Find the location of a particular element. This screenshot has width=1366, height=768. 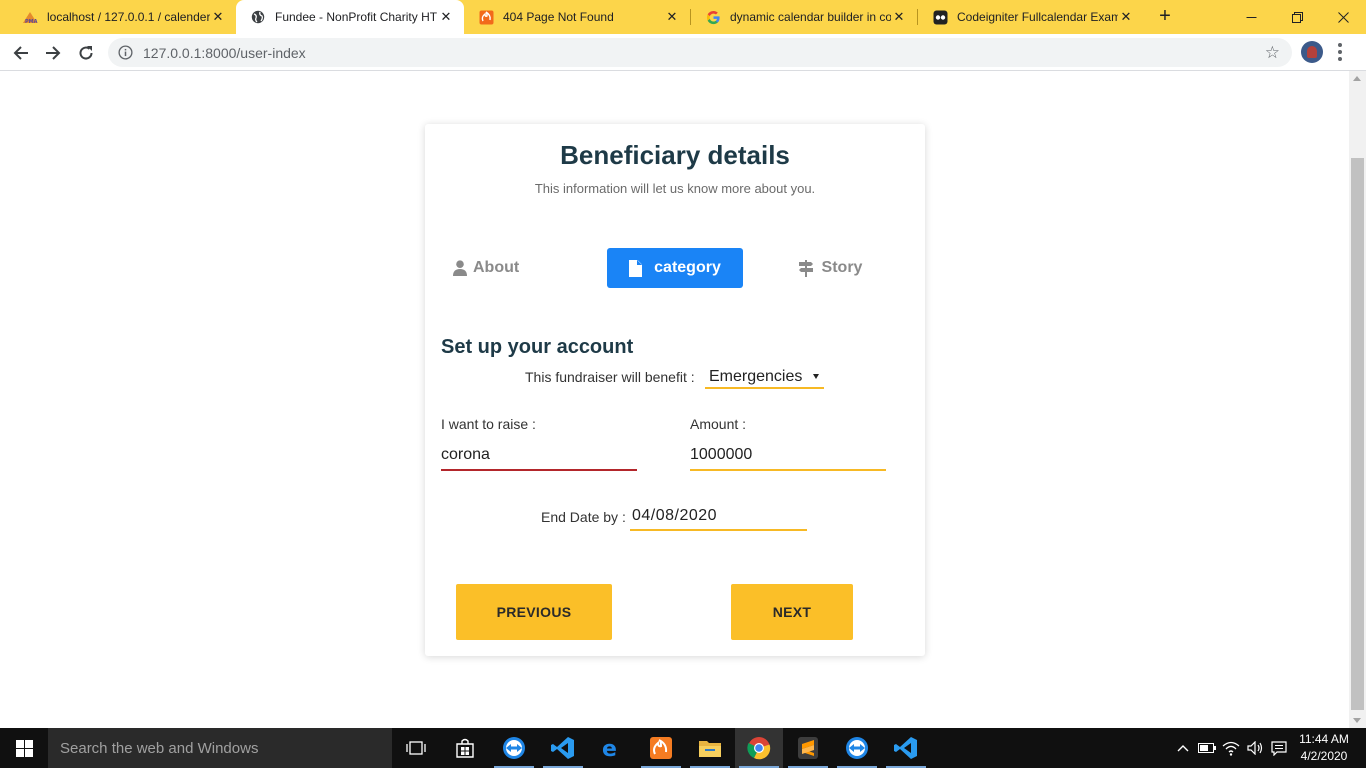

next-button: NEXT is located at coordinates (792, 612).